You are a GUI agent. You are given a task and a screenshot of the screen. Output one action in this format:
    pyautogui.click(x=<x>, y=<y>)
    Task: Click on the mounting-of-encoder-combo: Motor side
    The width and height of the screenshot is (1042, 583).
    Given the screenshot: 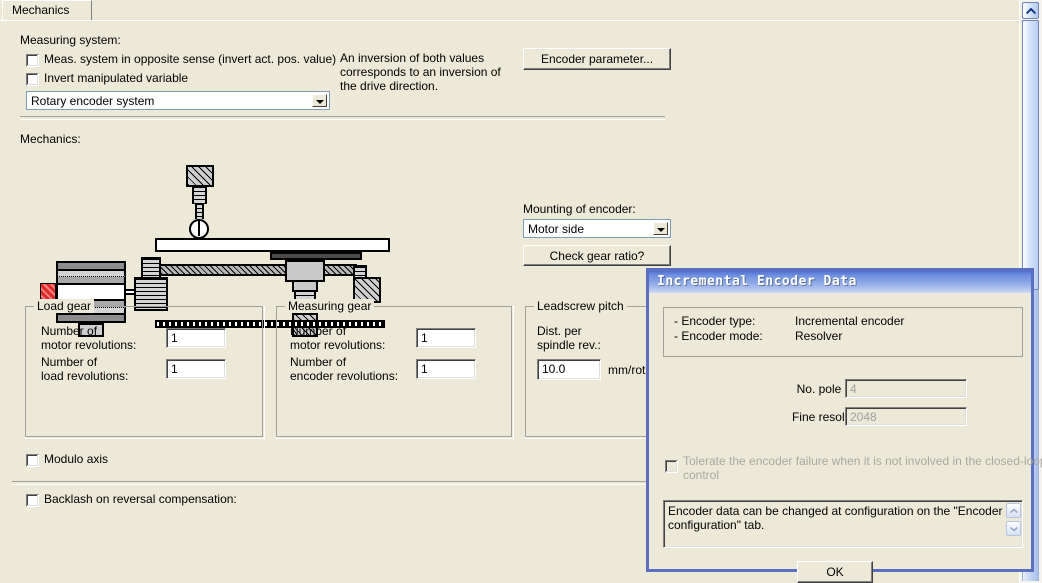 What is the action you would take?
    pyautogui.click(x=597, y=228)
    